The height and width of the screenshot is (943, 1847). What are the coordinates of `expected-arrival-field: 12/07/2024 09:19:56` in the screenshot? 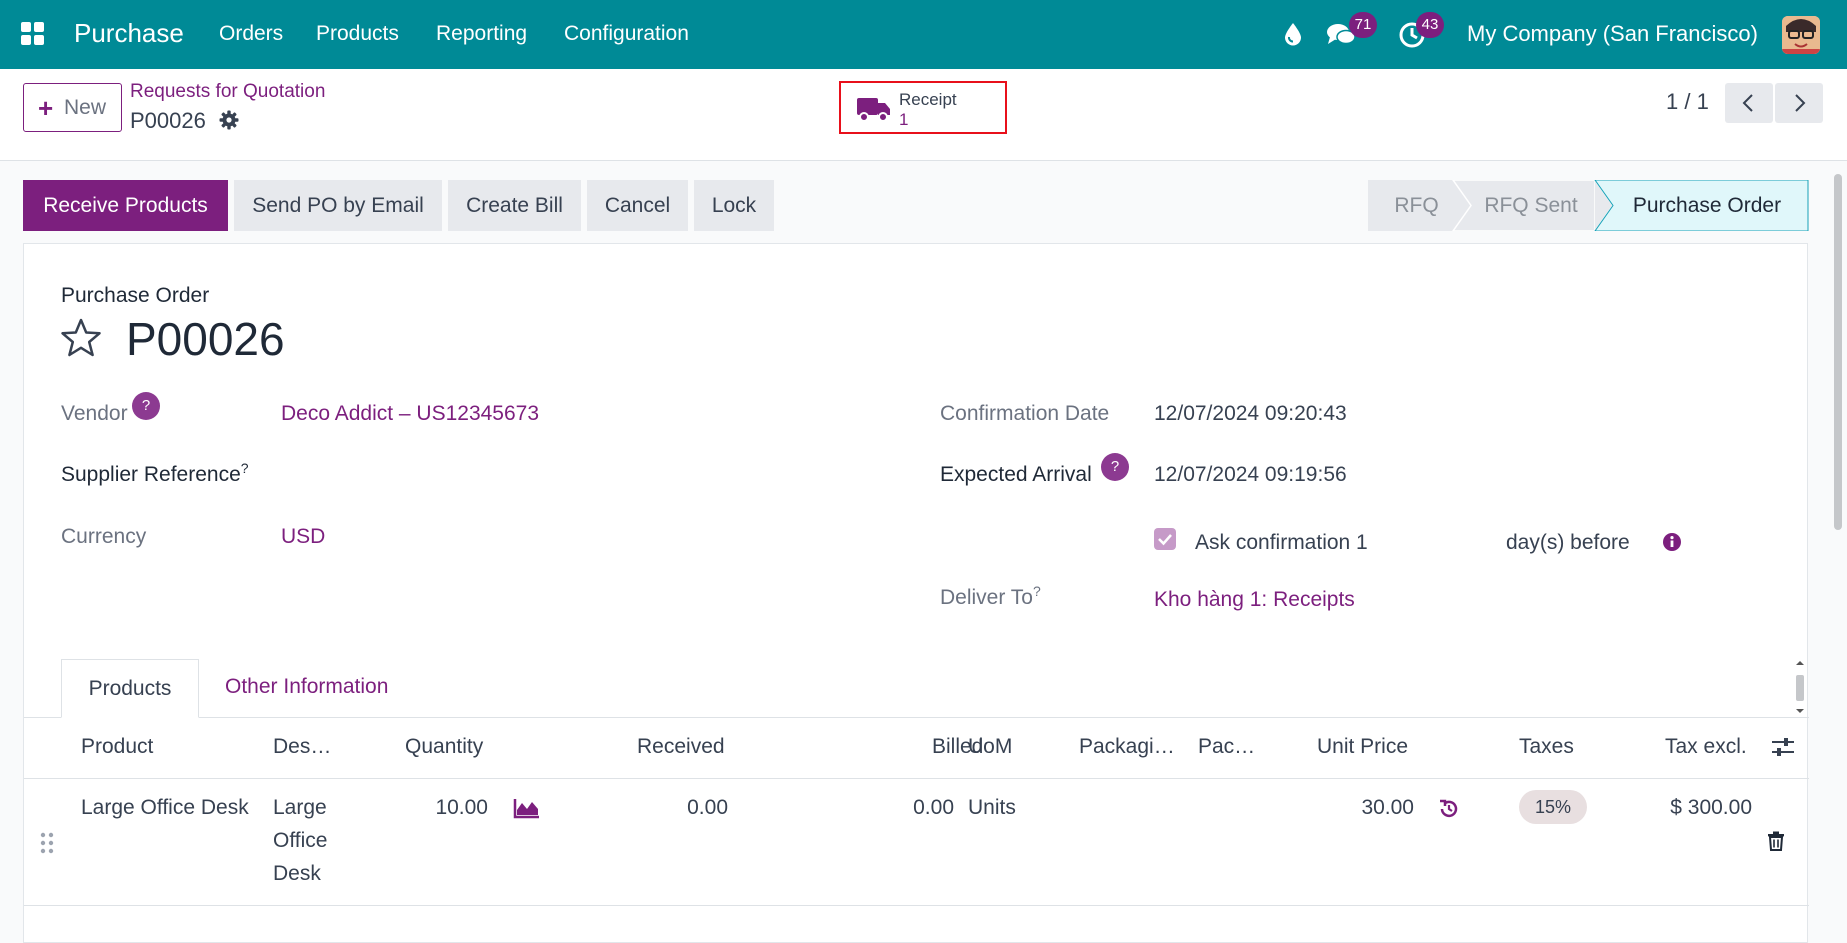 It's located at (1250, 475).